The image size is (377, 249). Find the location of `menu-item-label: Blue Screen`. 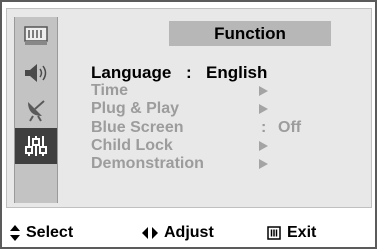

menu-item-label: Blue Screen is located at coordinates (137, 127).